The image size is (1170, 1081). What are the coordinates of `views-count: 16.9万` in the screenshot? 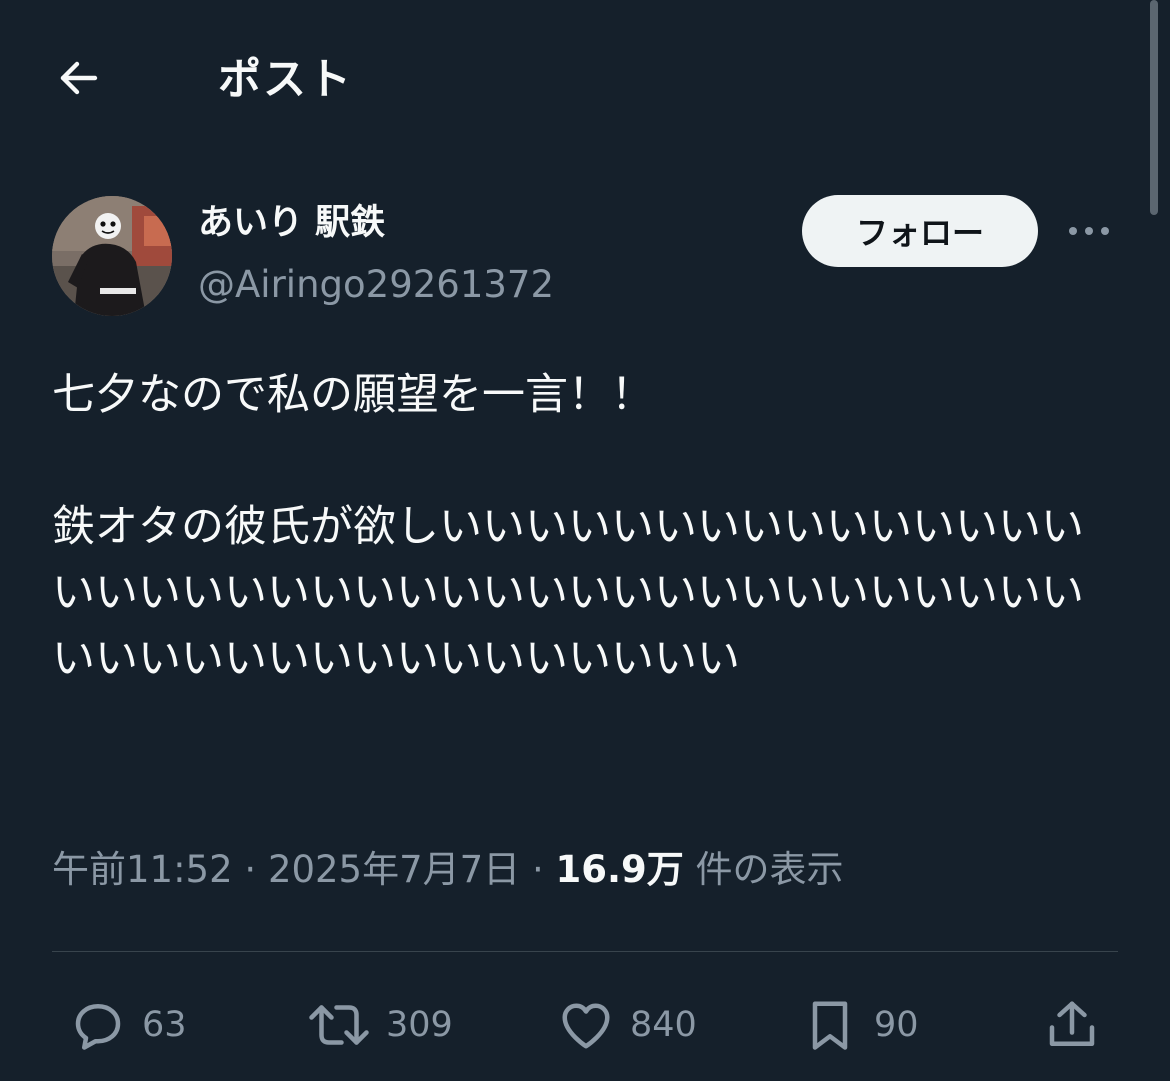 It's located at (619, 869).